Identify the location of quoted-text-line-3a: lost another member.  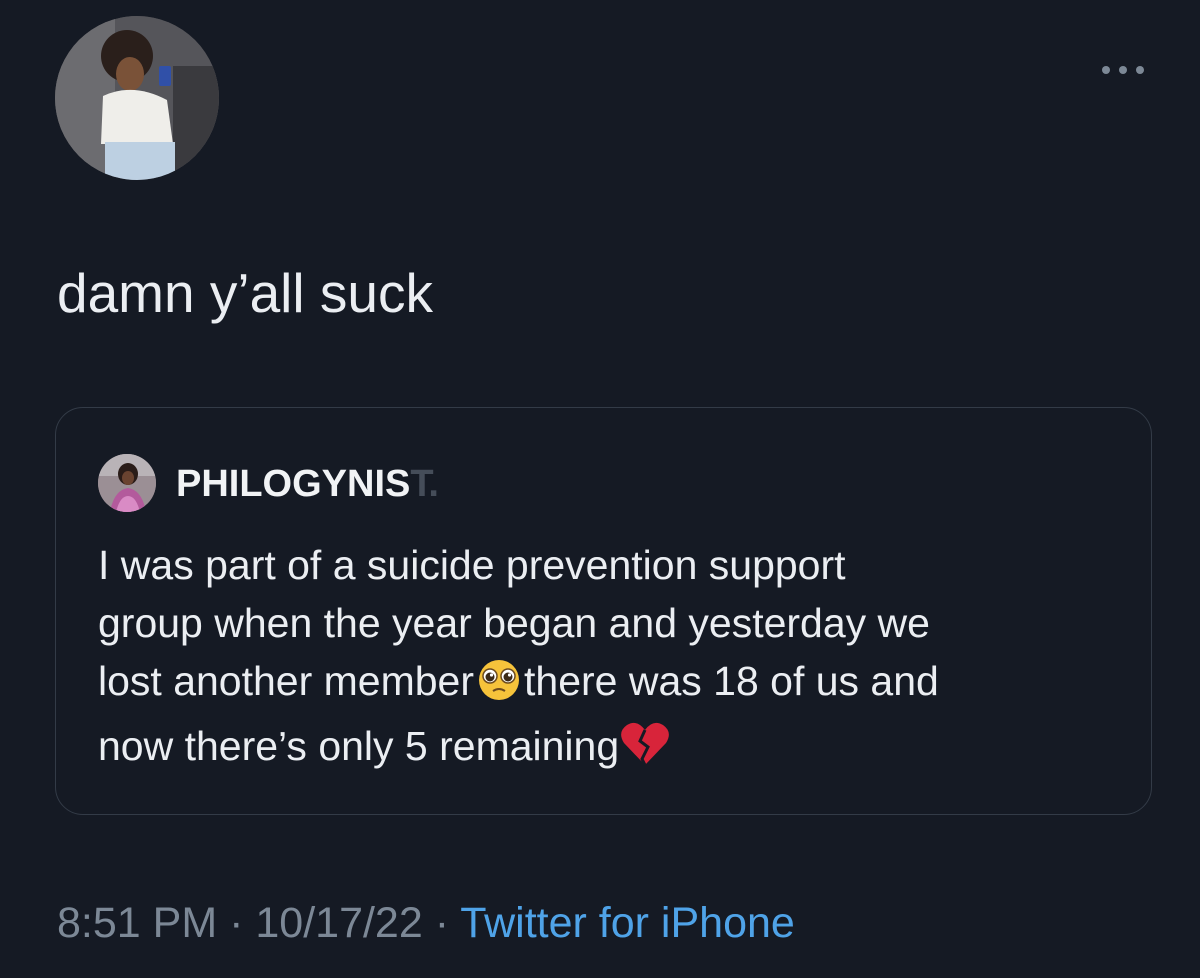
(286, 681).